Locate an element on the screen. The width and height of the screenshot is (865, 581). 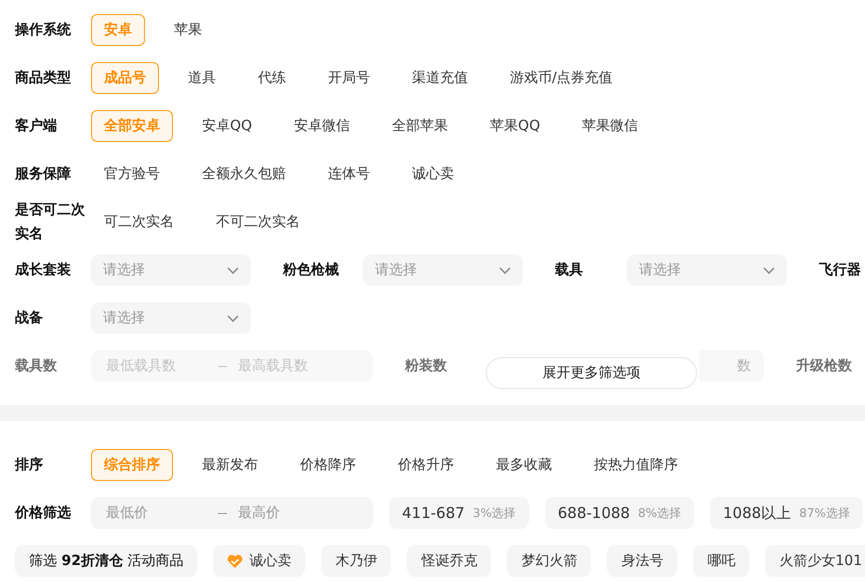
filter-tag: 火箭少女101 is located at coordinates (815, 561).